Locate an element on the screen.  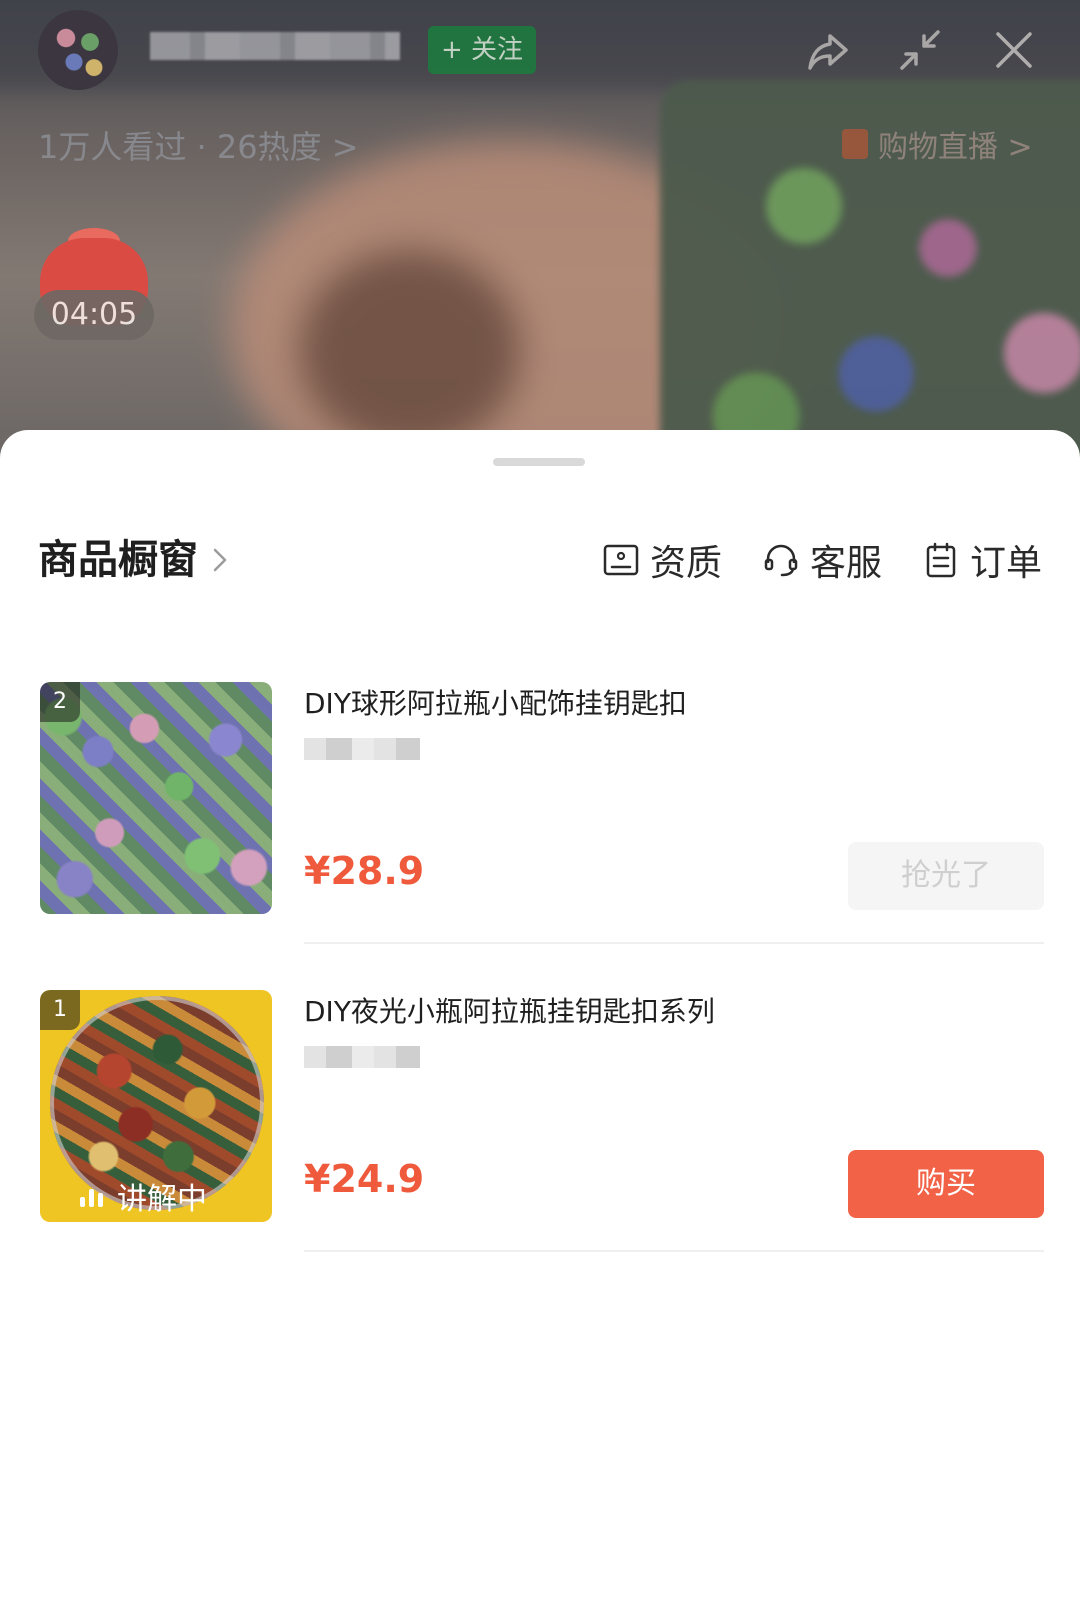
explaining-label: 讲解中 is located at coordinates (162, 1199).